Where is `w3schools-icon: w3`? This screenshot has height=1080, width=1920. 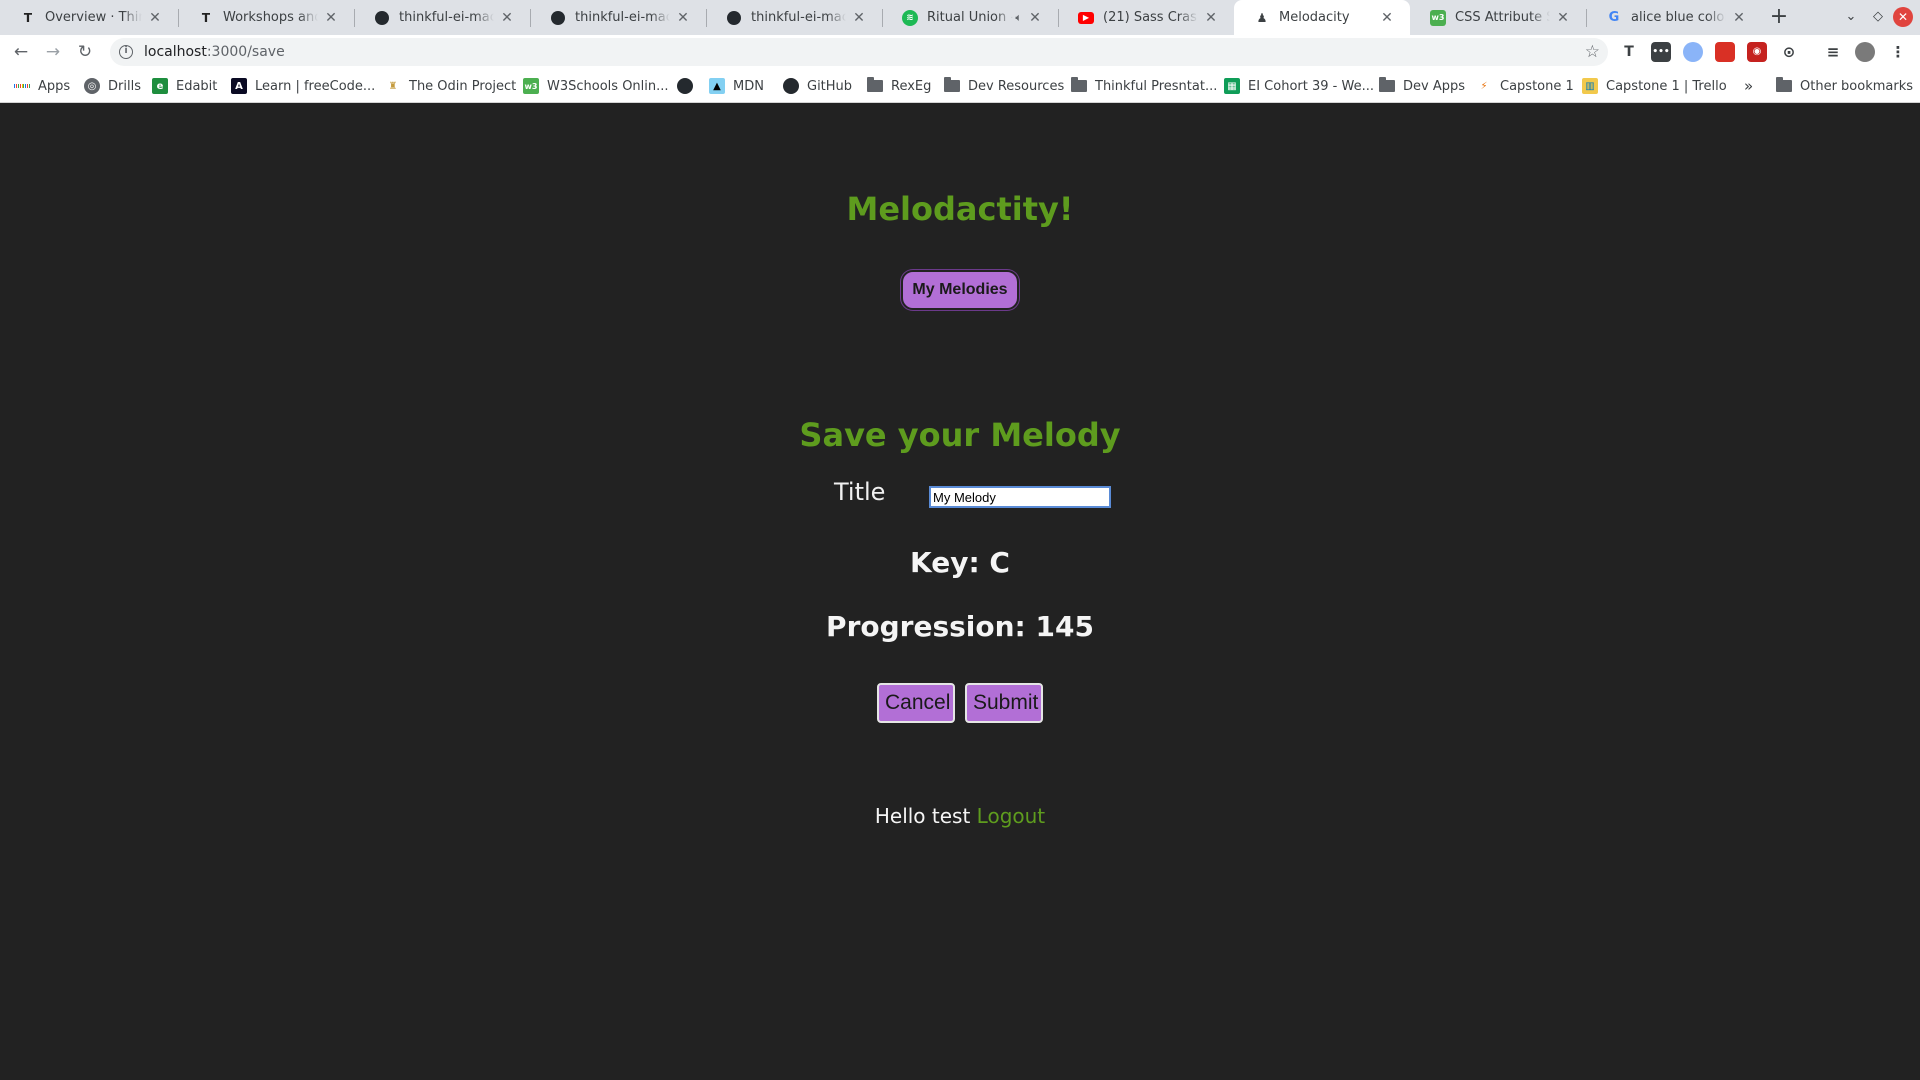 w3schools-icon: w3 is located at coordinates (1438, 17).